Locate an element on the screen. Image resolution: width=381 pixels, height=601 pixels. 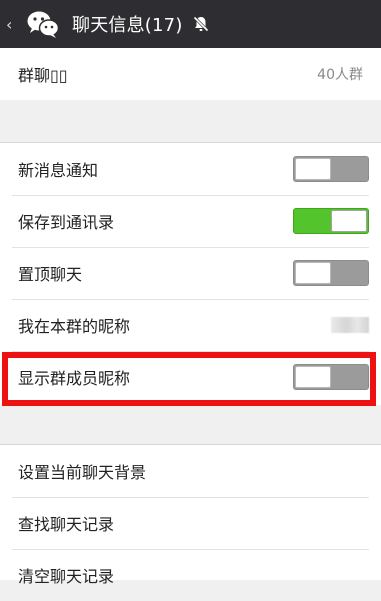
show-member-nicknames-toggle is located at coordinates (331, 377).